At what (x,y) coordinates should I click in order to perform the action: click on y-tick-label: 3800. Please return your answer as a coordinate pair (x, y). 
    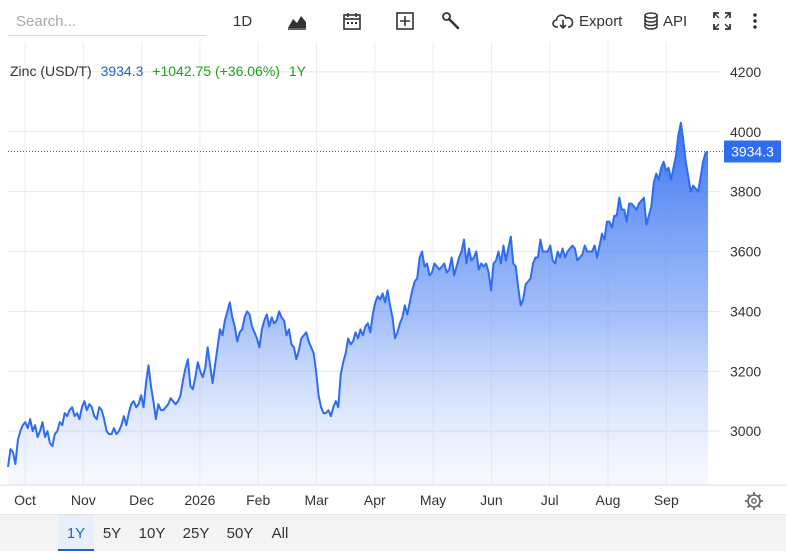
    Looking at the image, I should click on (745, 192).